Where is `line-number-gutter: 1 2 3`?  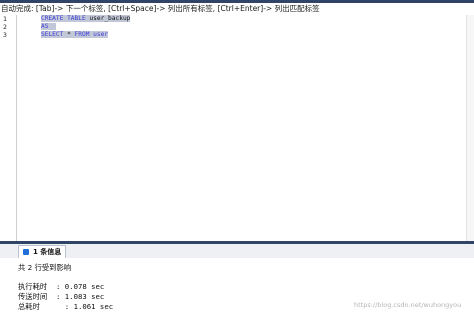
line-number-gutter: 1 2 3 is located at coordinates (8, 128).